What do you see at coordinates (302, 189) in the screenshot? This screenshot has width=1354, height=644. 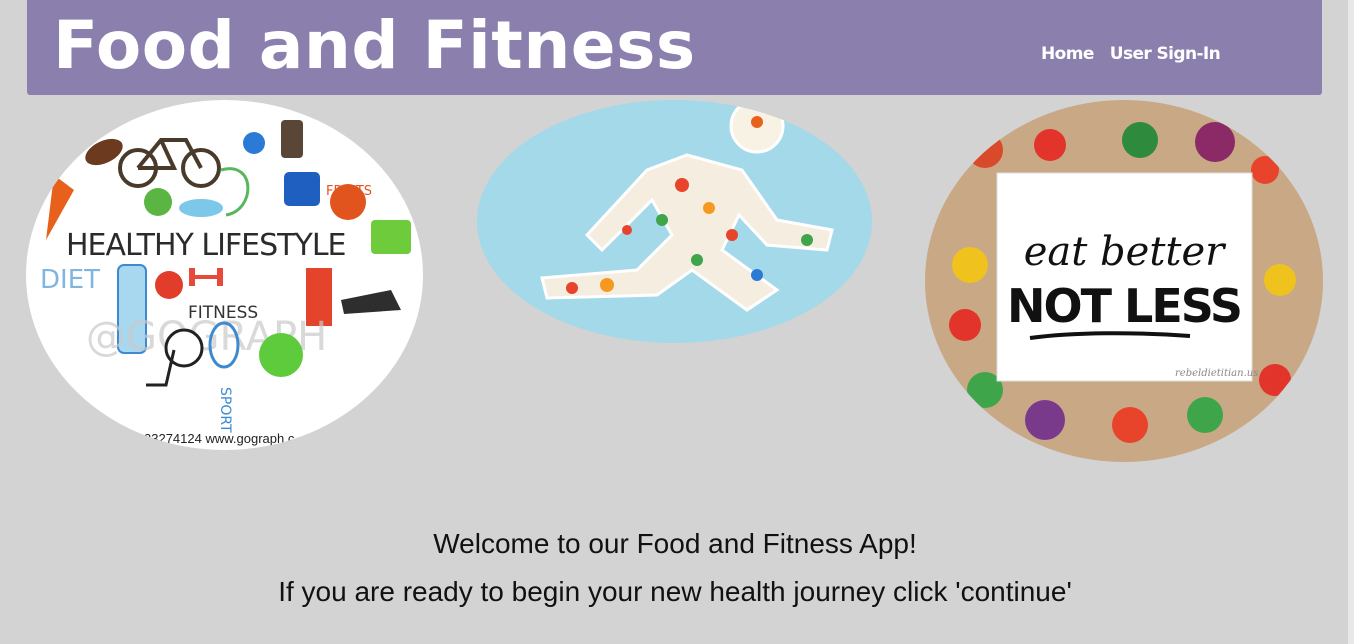 I see `roller-skate-icon` at bounding box center [302, 189].